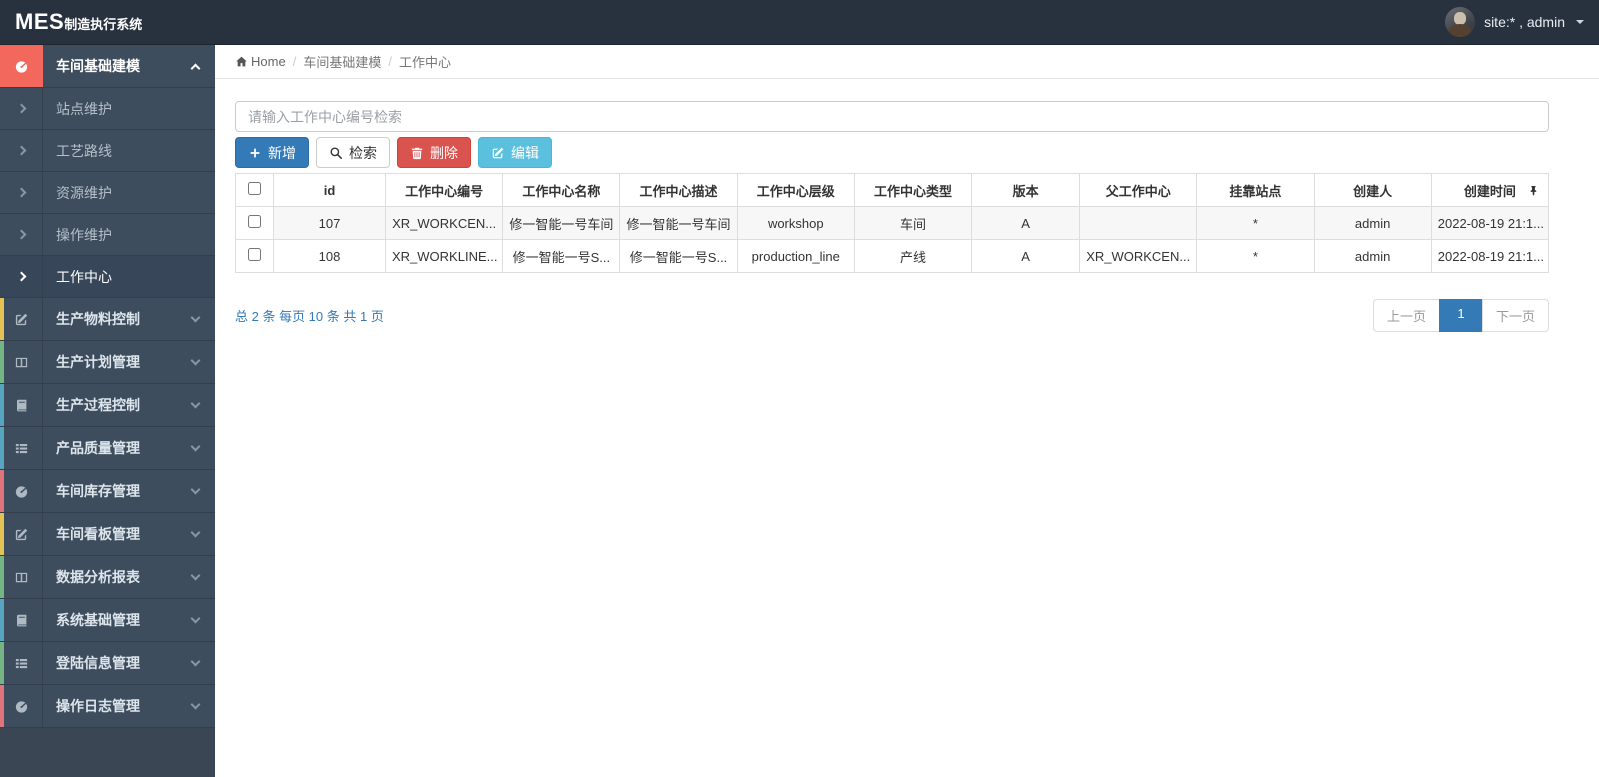  I want to click on sidebar-item-label: 工艺路线, so click(84, 150).